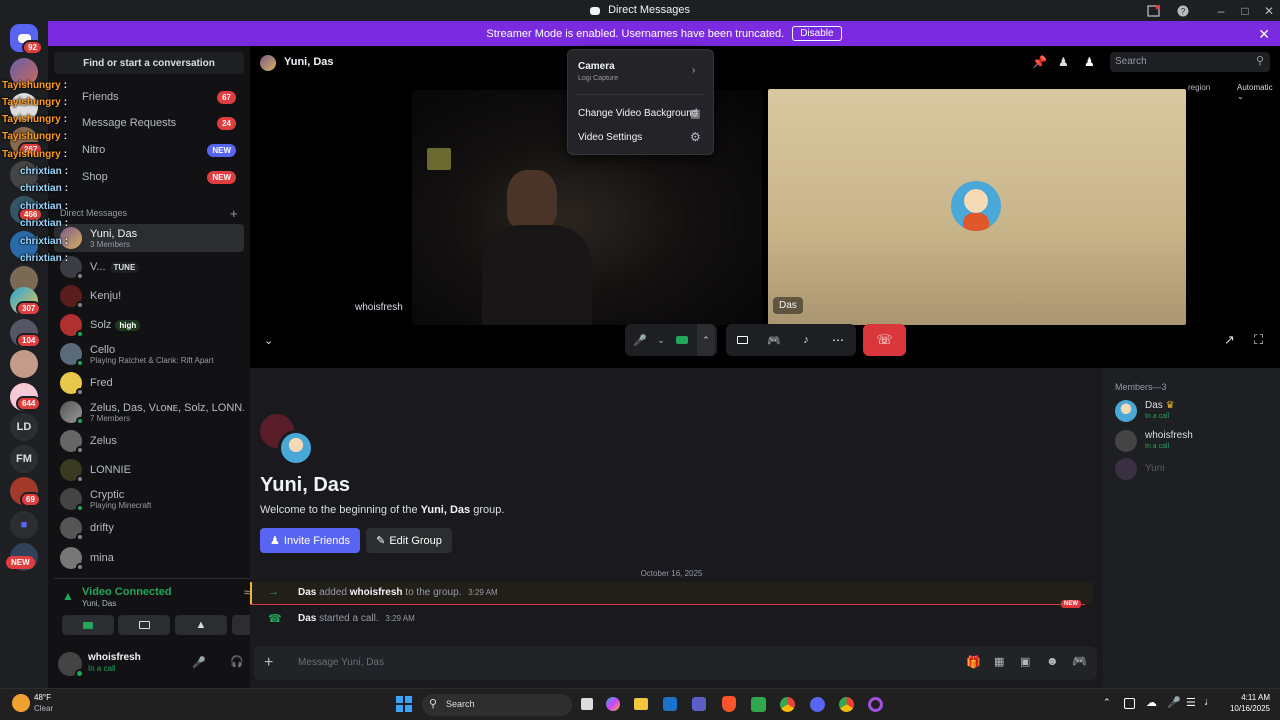 This screenshot has height=720, width=1280. What do you see at coordinates (24, 364) in the screenshot?
I see `server-icon` at bounding box center [24, 364].